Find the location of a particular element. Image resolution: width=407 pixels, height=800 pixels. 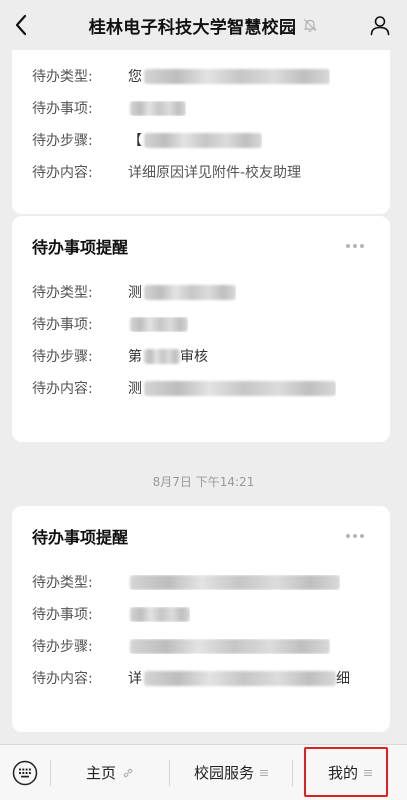

chevron-left-icon is located at coordinates (21, 25).